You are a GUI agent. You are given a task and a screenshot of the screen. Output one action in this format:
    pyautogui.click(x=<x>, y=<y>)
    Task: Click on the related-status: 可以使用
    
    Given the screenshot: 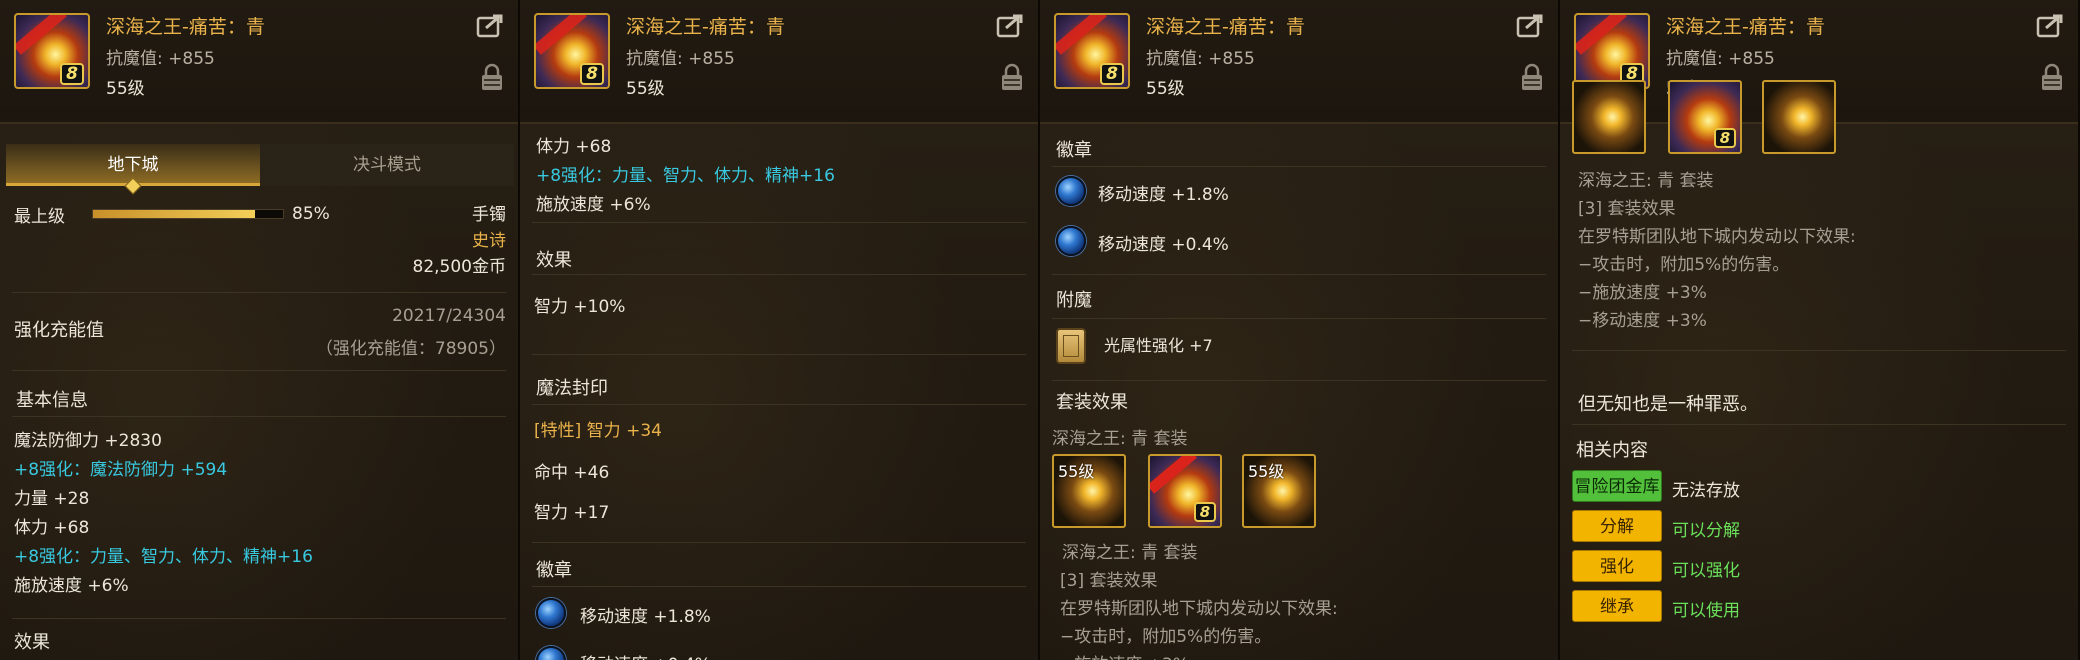 What is the action you would take?
    pyautogui.click(x=1706, y=611)
    